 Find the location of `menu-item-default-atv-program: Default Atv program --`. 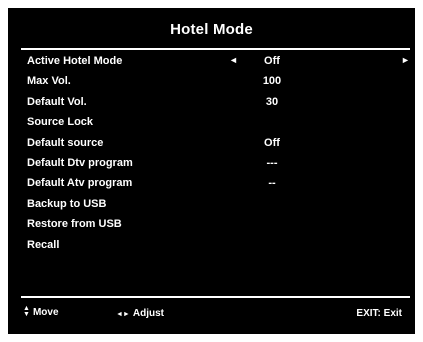

menu-item-default-atv-program: Default Atv program -- is located at coordinates (215, 183).